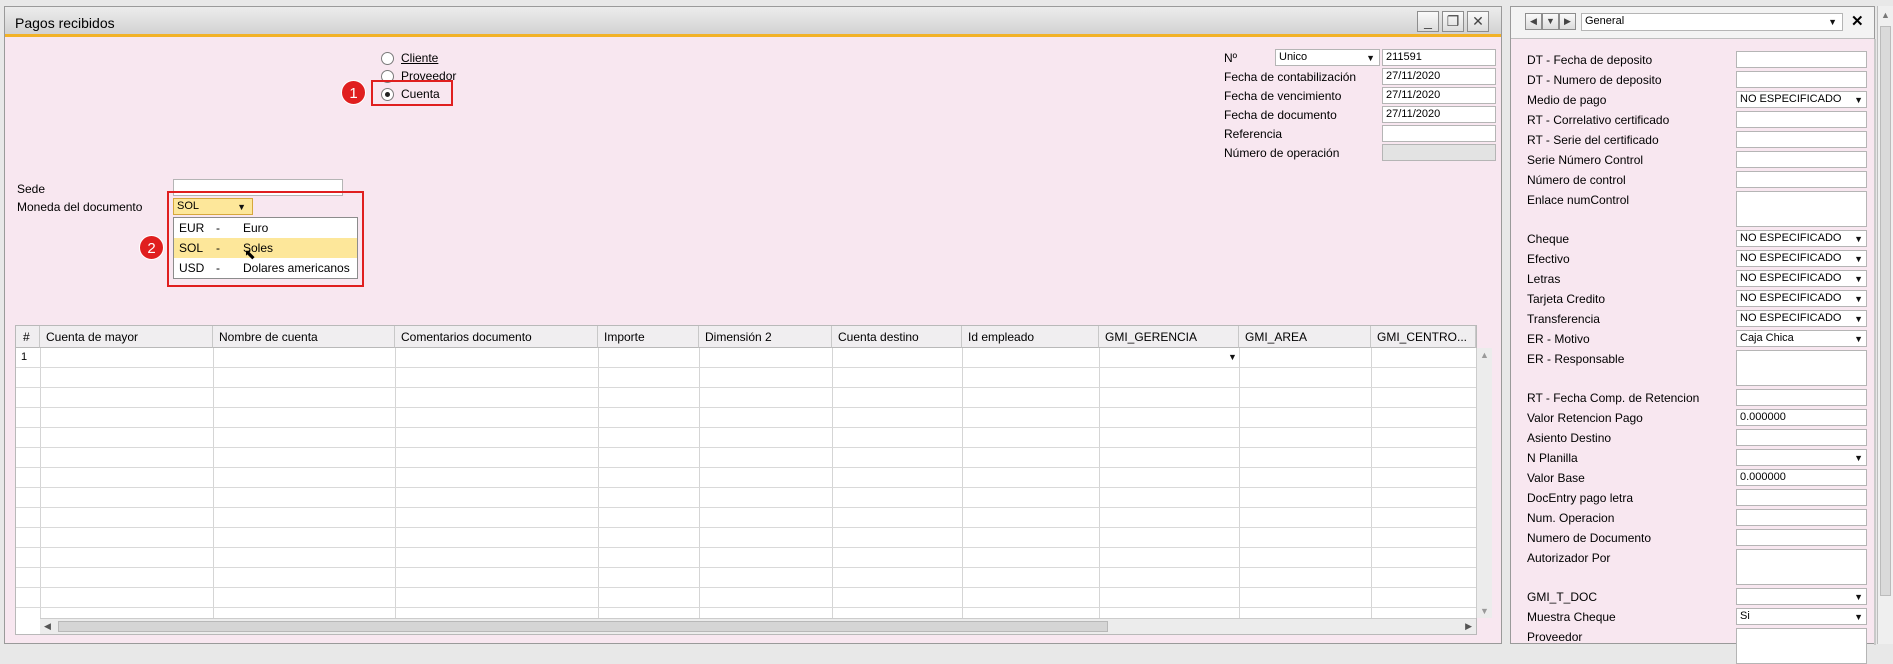 Image resolution: width=1893 pixels, height=664 pixels. Describe the element at coordinates (1857, 21) in the screenshot. I see `panel-close-icon: ✕` at that location.